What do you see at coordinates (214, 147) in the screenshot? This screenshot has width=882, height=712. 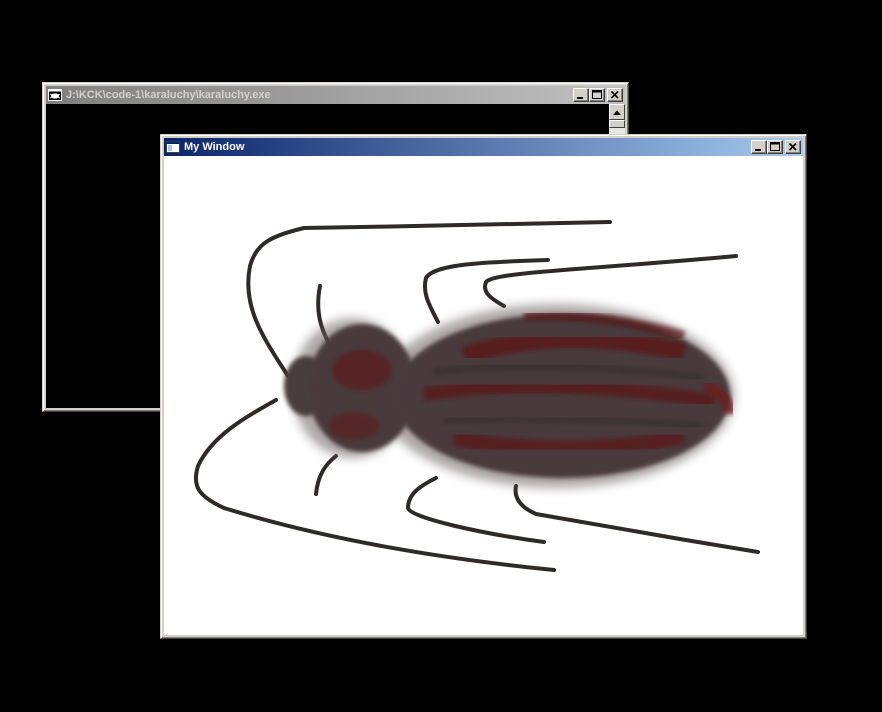 I see `my-window-title: My Window` at bounding box center [214, 147].